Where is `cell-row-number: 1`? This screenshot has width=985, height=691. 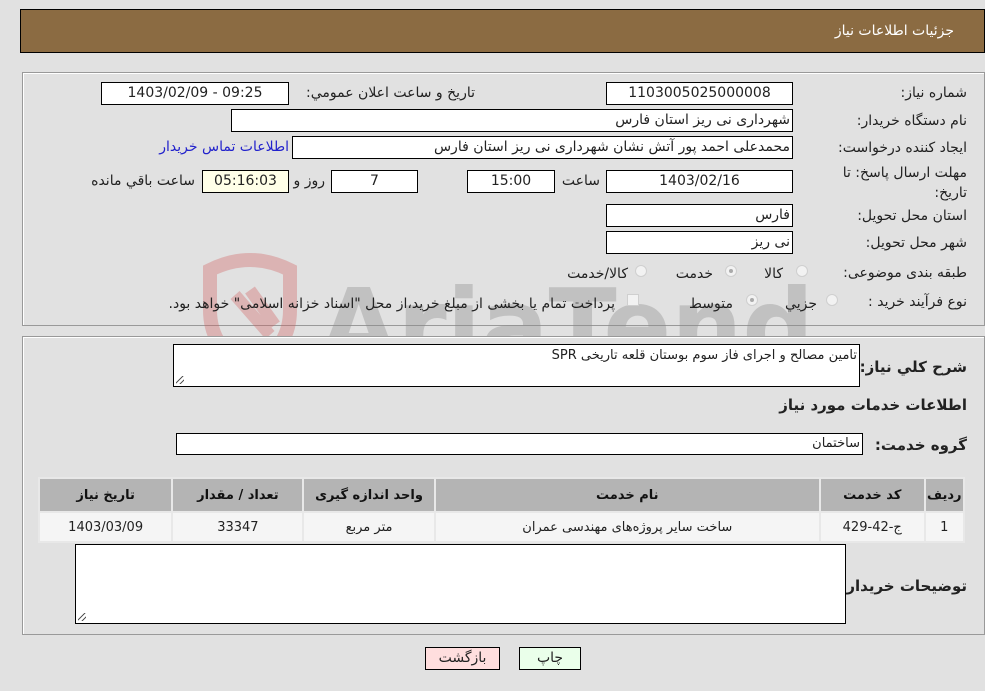 cell-row-number: 1 is located at coordinates (944, 527).